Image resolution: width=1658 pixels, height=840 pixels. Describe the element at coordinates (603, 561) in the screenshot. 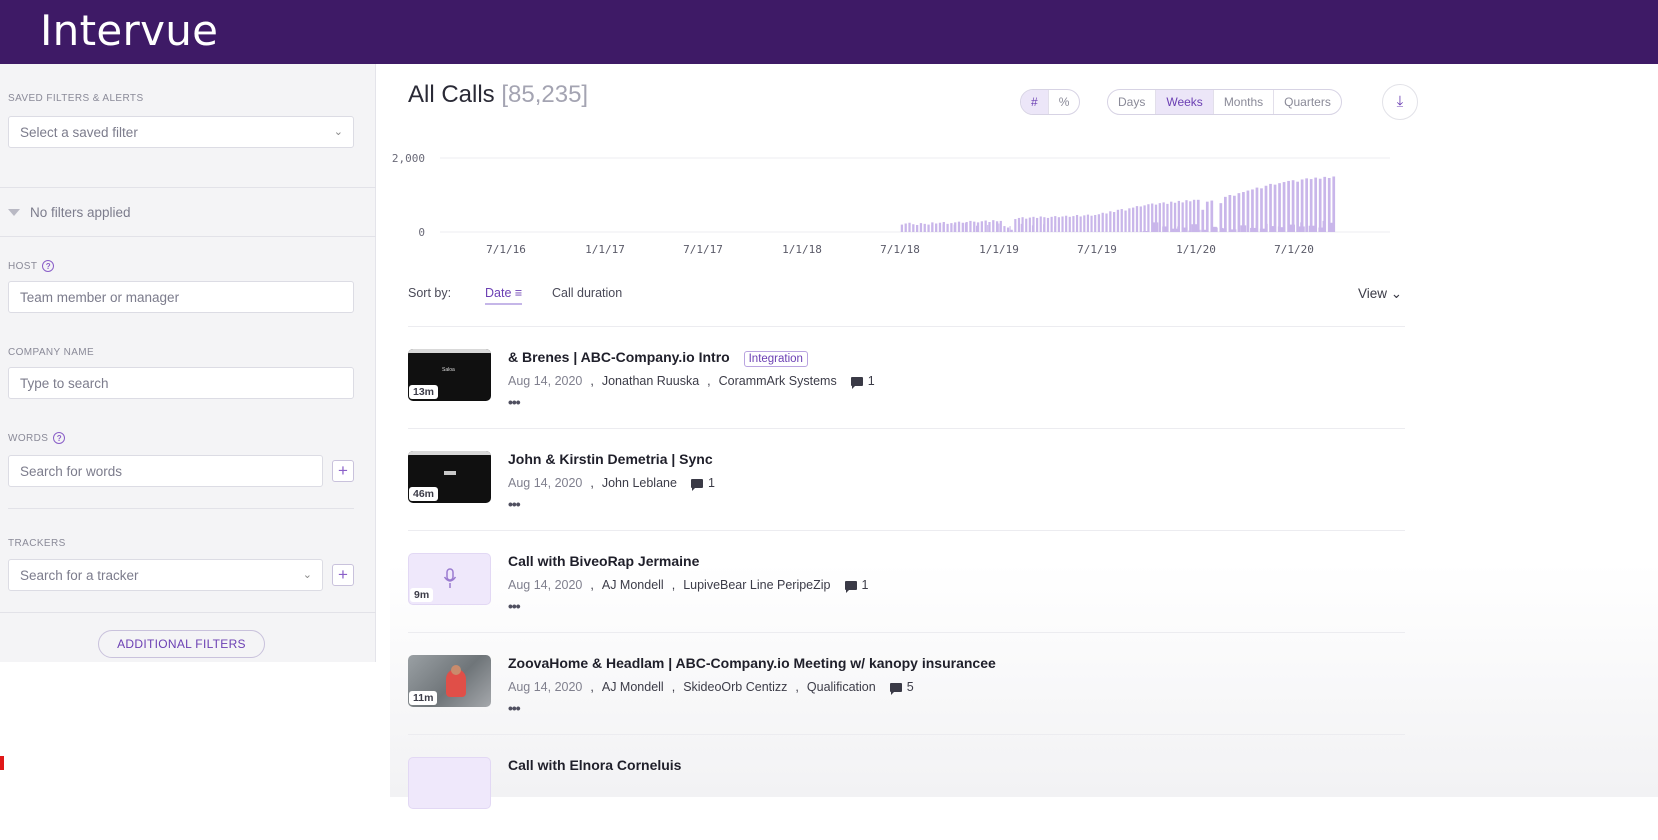

I see `call-title: Call with BiveoRap Jermaine` at that location.